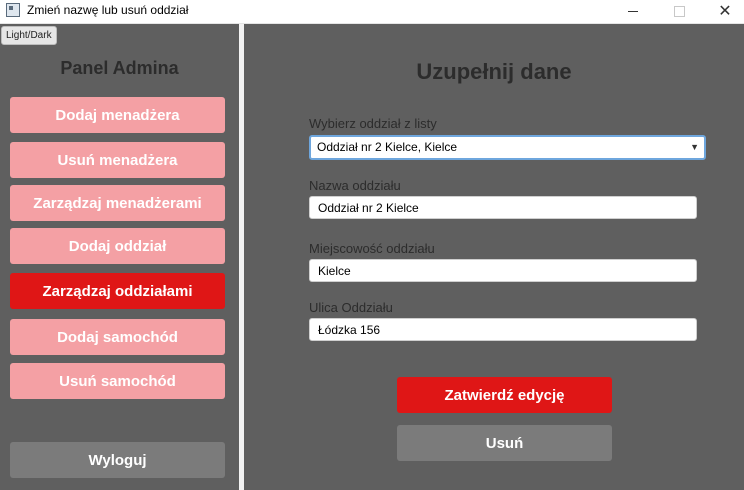  What do you see at coordinates (117, 246) in the screenshot?
I see `add-branch-button: Dodaj oddział` at bounding box center [117, 246].